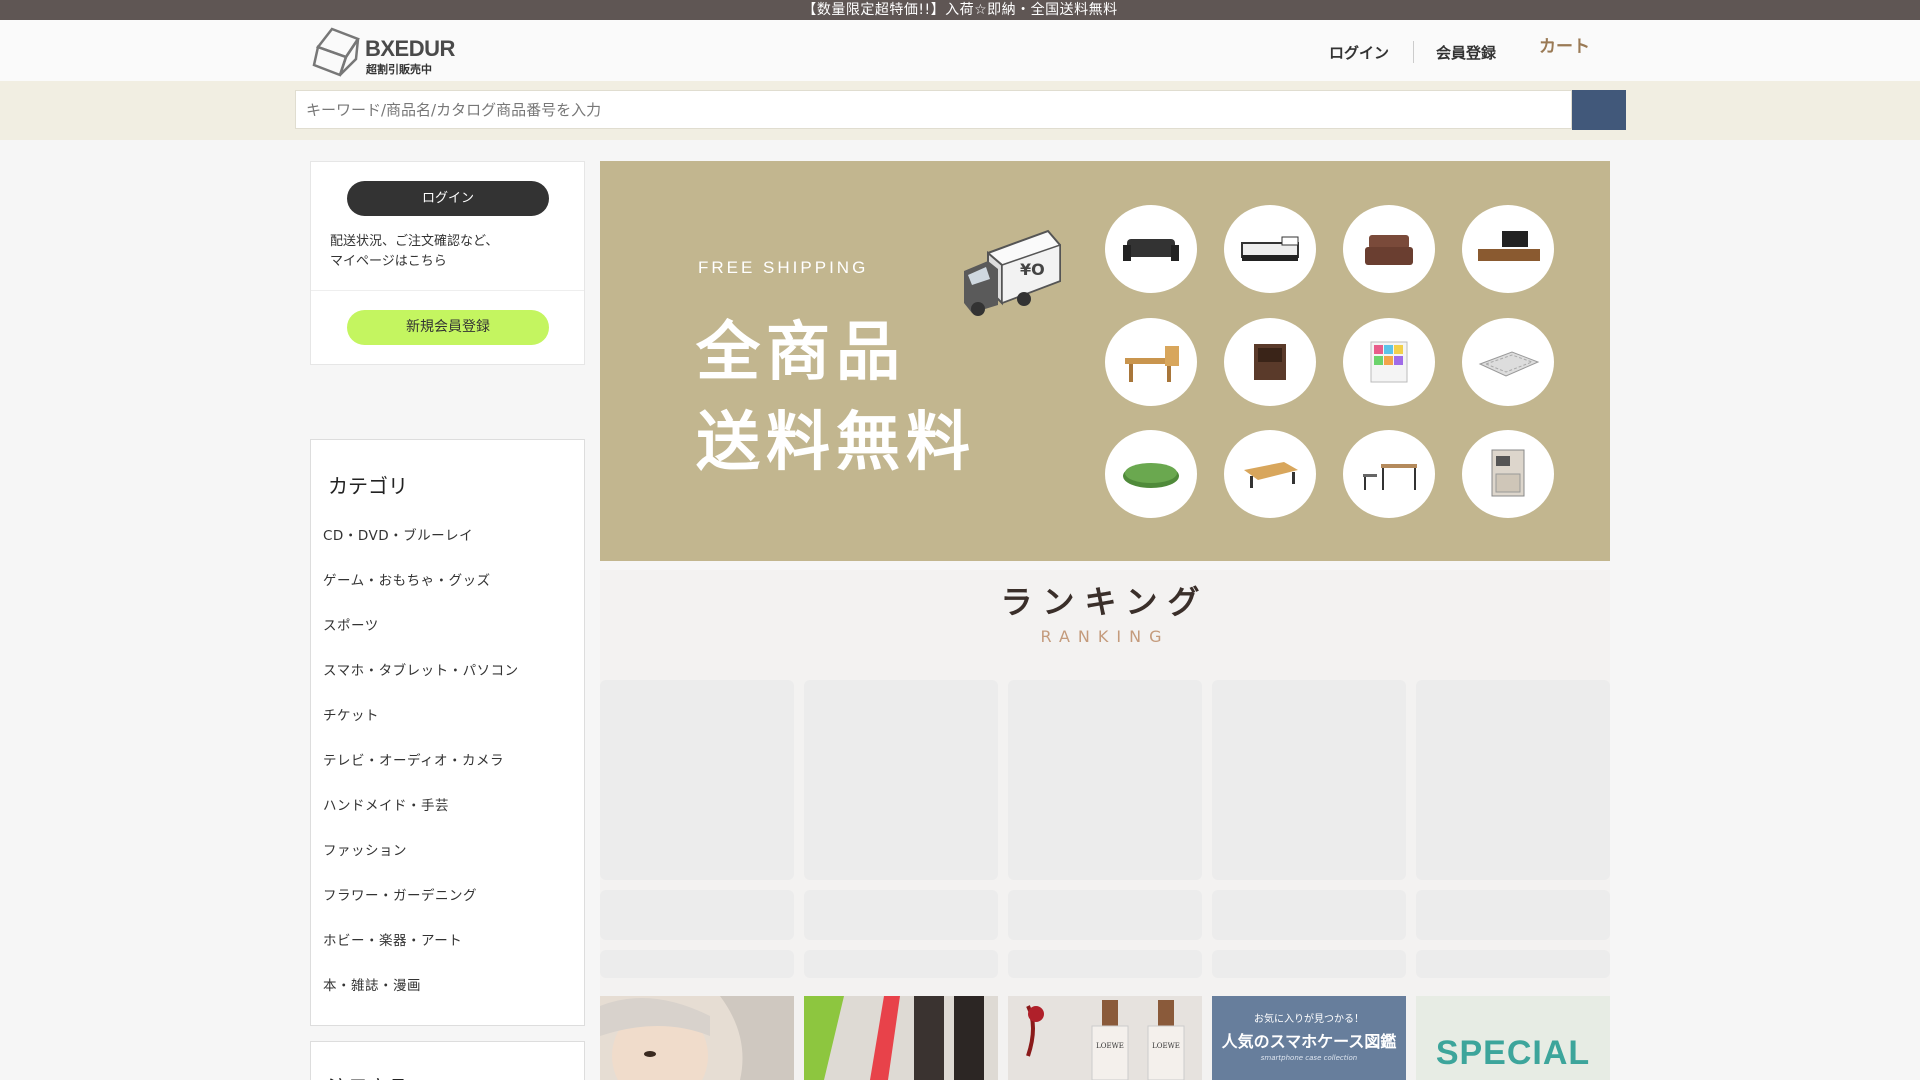 Image resolution: width=1920 pixels, height=1080 pixels. Describe the element at coordinates (421, 681) in the screenshot. I see `category-item: スマホ・タブレット・パソコン` at that location.